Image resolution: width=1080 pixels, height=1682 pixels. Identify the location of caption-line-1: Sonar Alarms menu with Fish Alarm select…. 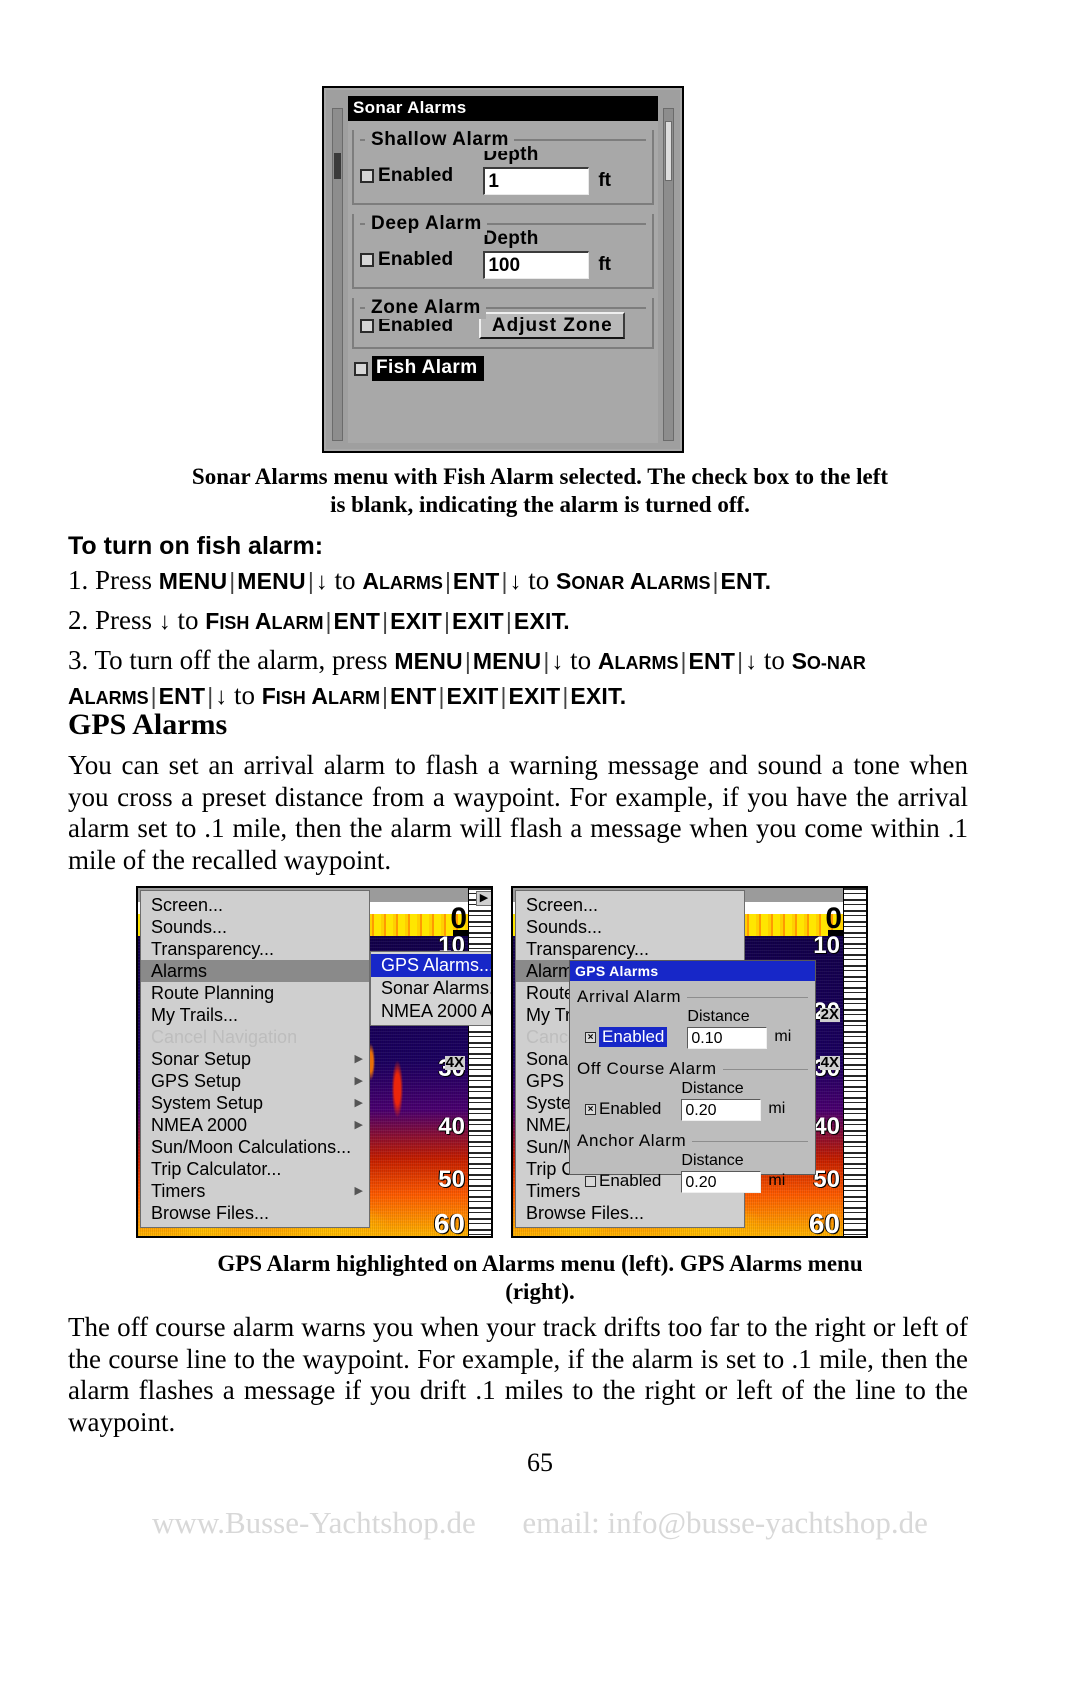
(540, 476).